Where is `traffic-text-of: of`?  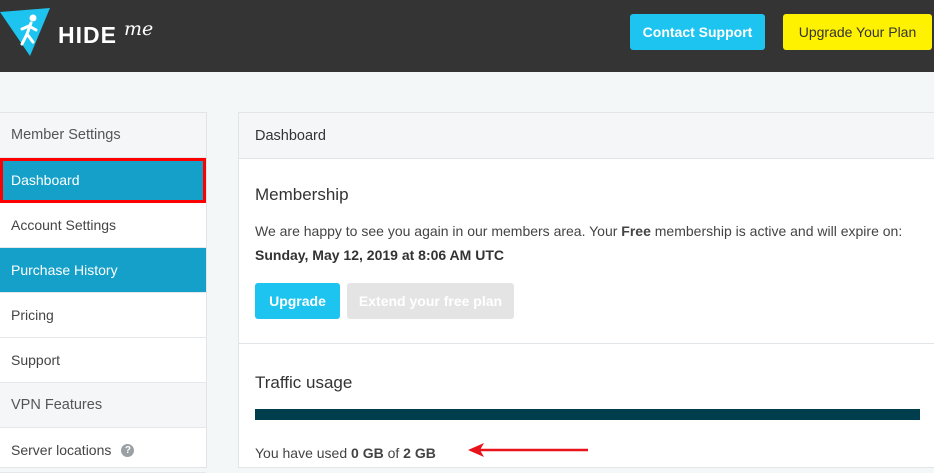
traffic-text-of: of is located at coordinates (393, 453).